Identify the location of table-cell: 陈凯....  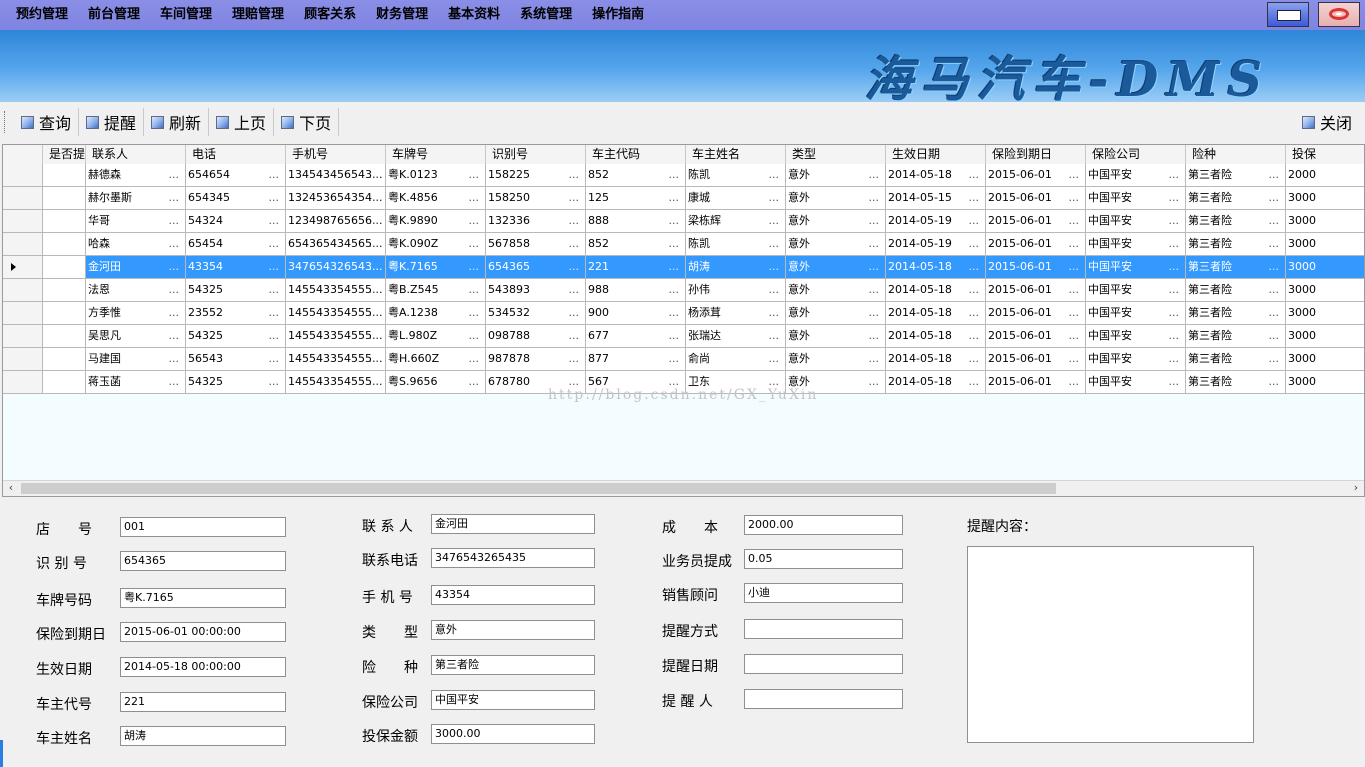
(736, 244).